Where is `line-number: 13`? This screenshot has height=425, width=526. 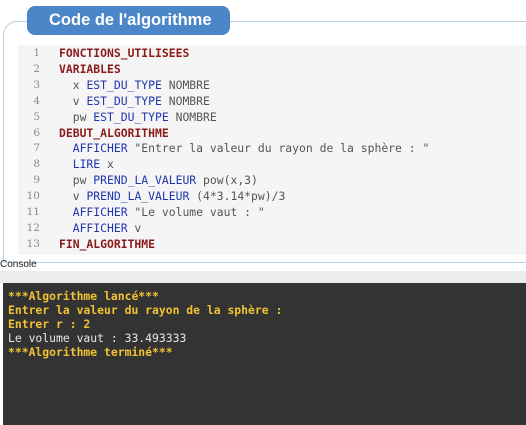
line-number: 13 is located at coordinates (33, 243).